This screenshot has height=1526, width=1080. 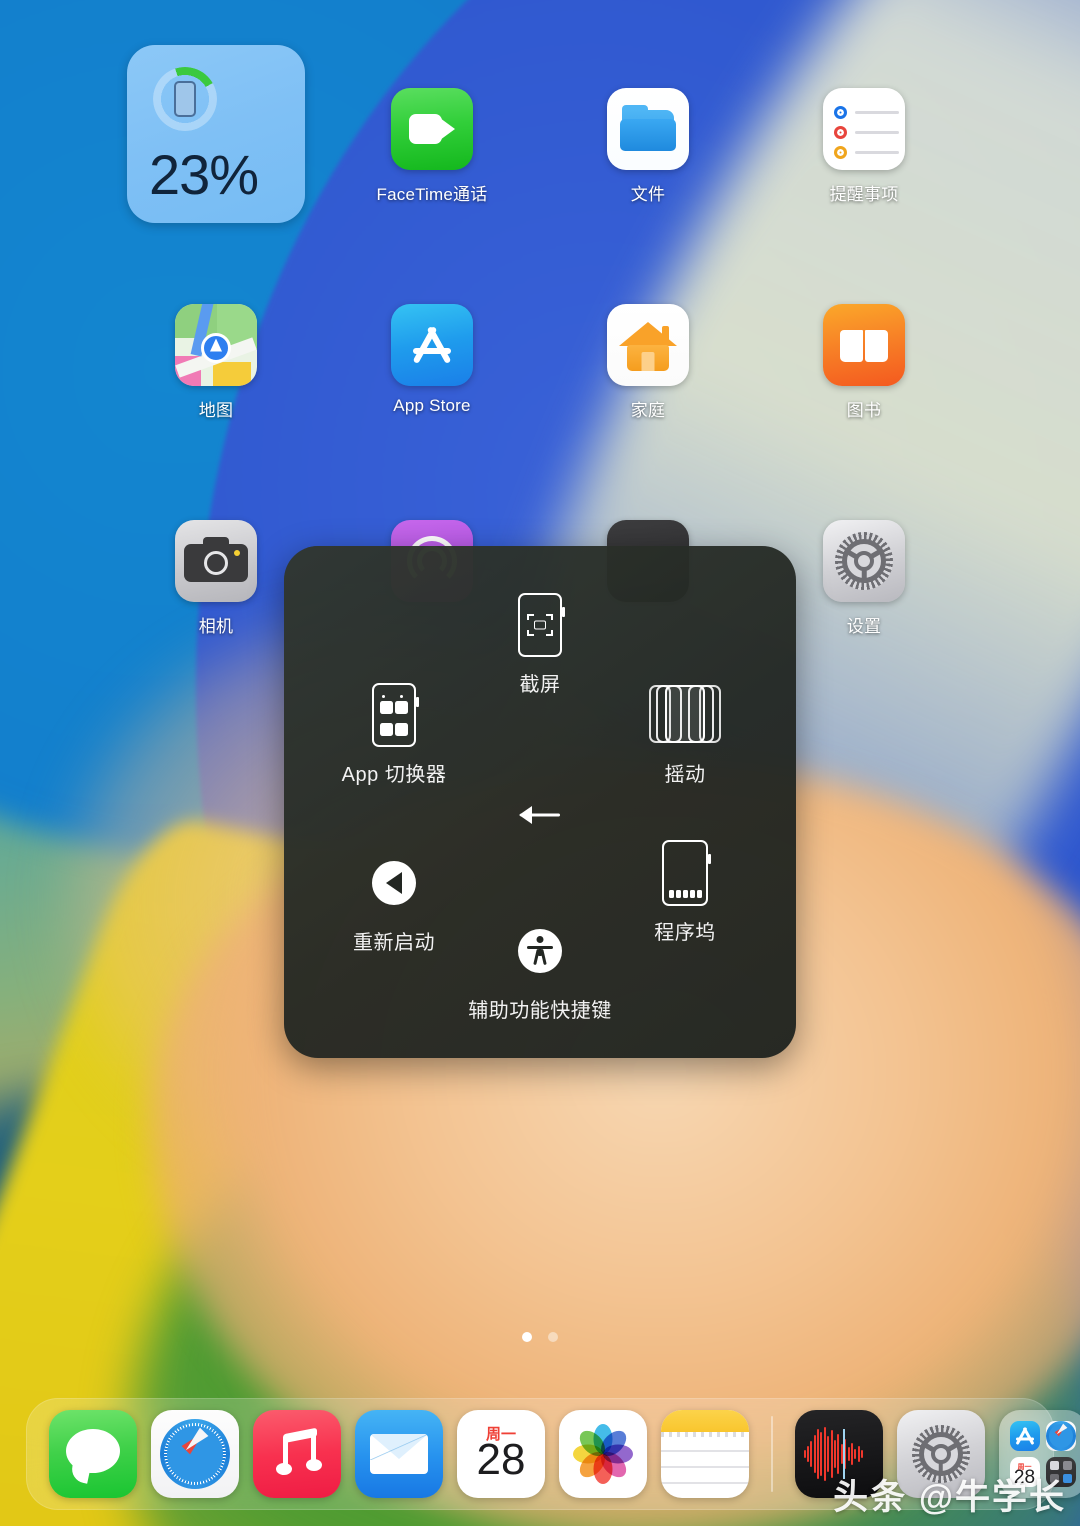 I want to click on at-back-button, so click(x=540, y=815).